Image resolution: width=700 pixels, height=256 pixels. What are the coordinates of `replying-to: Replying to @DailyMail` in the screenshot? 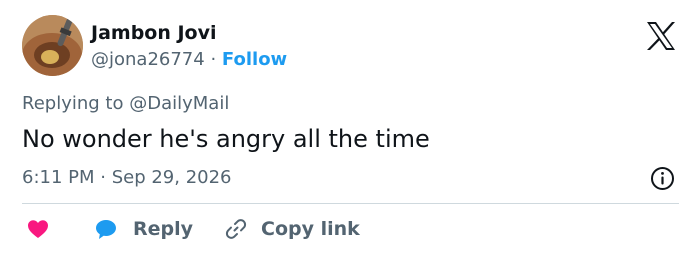 It's located at (125, 104).